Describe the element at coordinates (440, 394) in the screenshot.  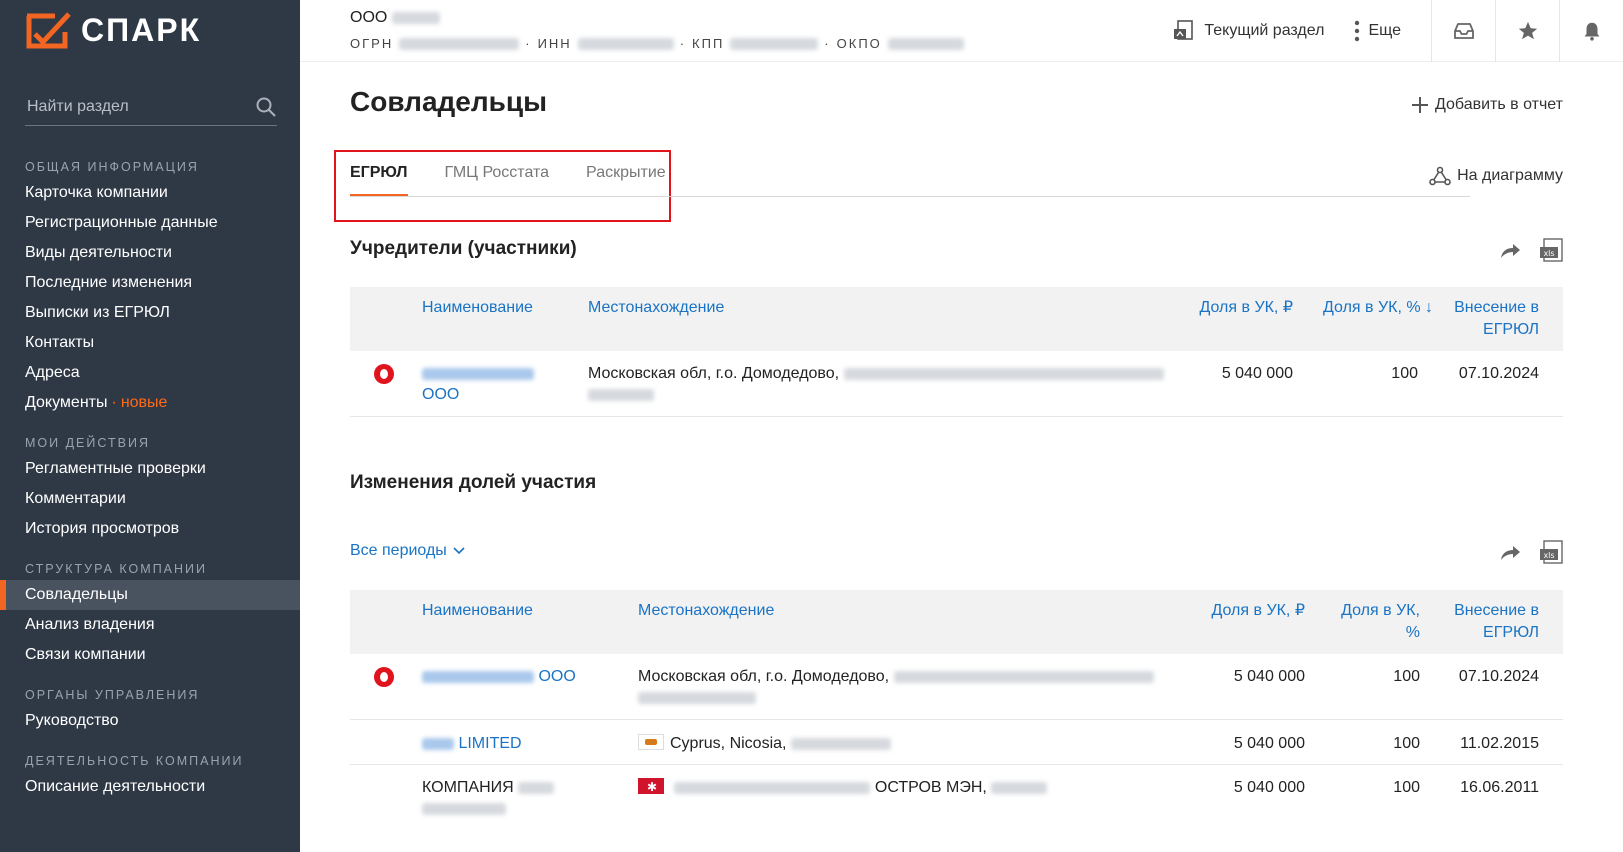
I see `founder-name-suffix: ООО` at that location.